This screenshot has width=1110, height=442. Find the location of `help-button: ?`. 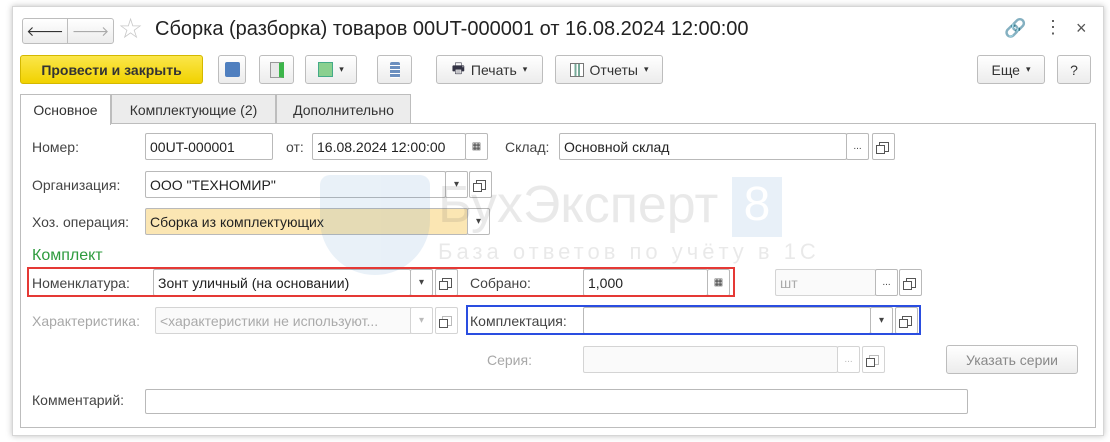

help-button: ? is located at coordinates (1074, 69).